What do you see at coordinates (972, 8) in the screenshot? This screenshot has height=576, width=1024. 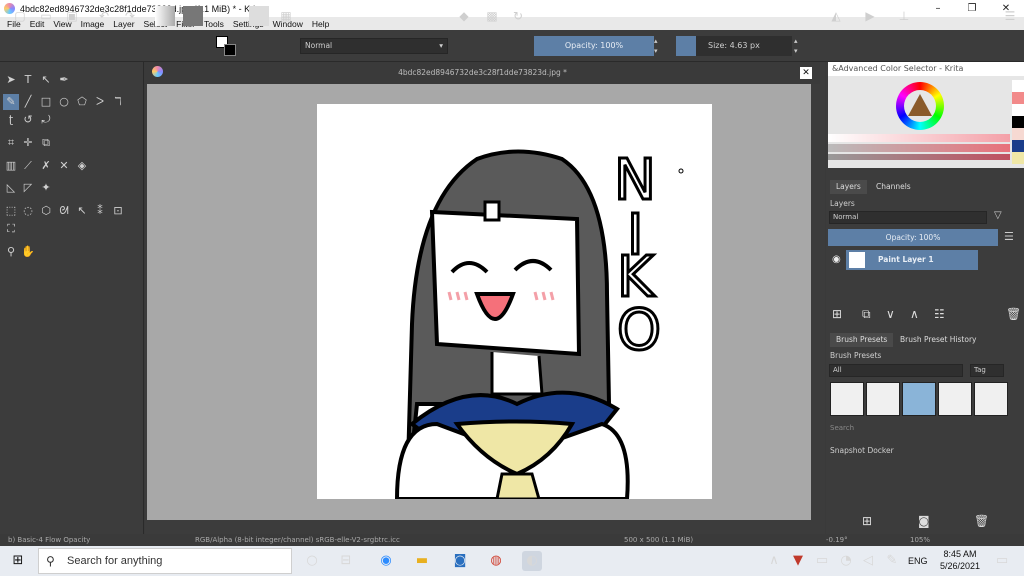 I see `restore-button: ❐` at bounding box center [972, 8].